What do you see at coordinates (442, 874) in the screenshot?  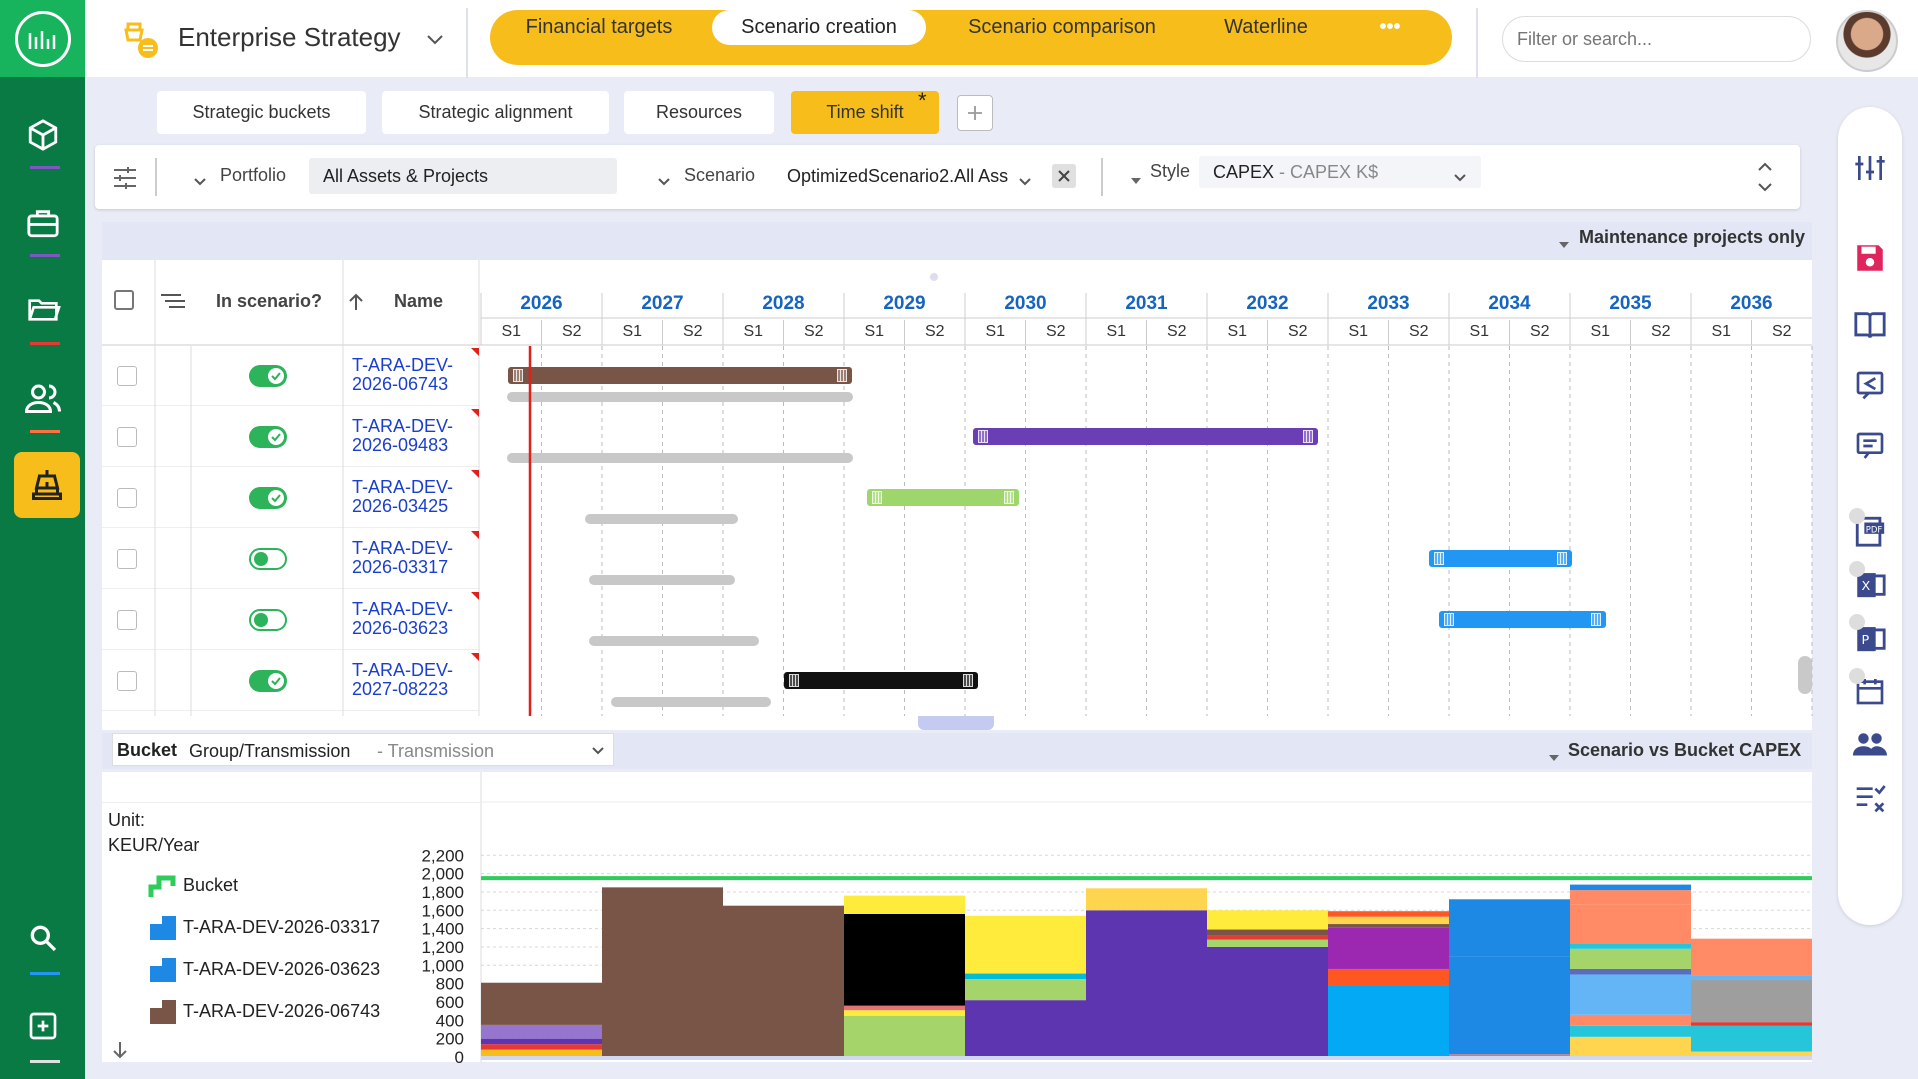 I see `y-tick-label: 2,000` at bounding box center [442, 874].